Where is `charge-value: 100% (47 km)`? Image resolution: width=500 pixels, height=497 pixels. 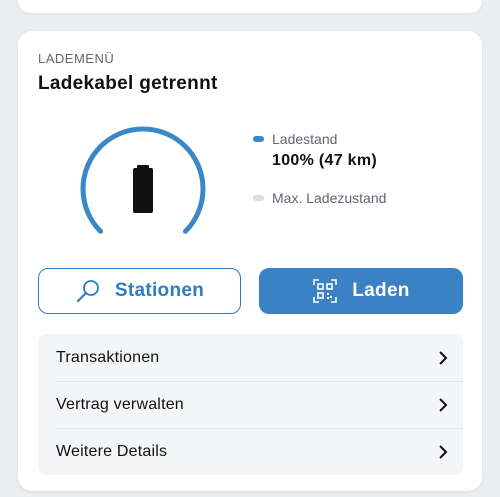 charge-value: 100% (47 km) is located at coordinates (324, 160).